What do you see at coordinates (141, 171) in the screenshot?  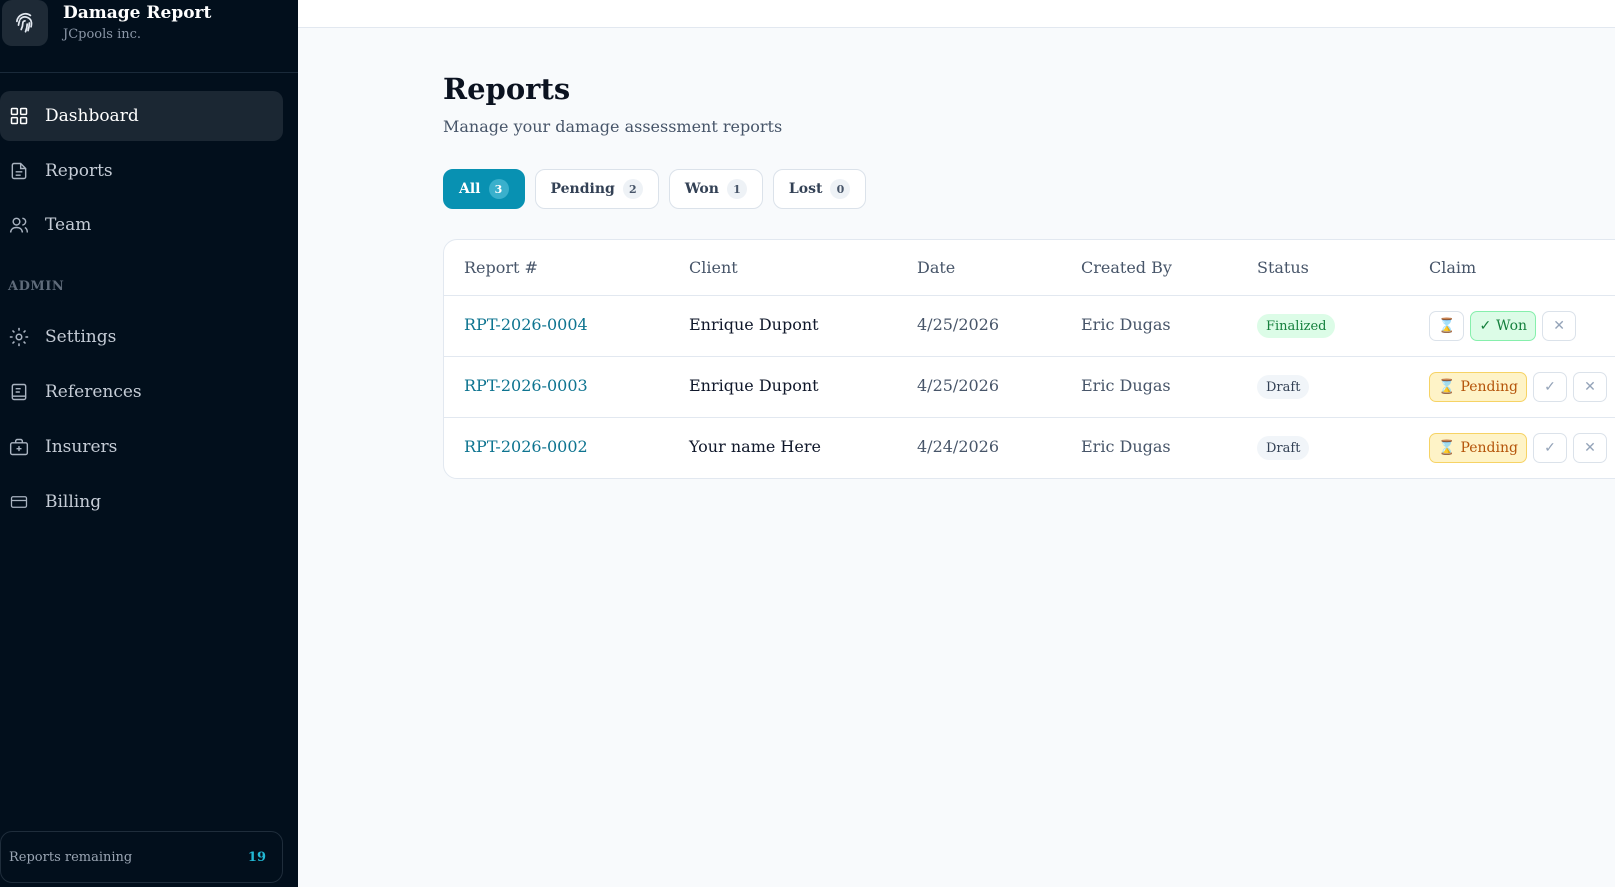 I see `nav-item-reports: Reports` at bounding box center [141, 171].